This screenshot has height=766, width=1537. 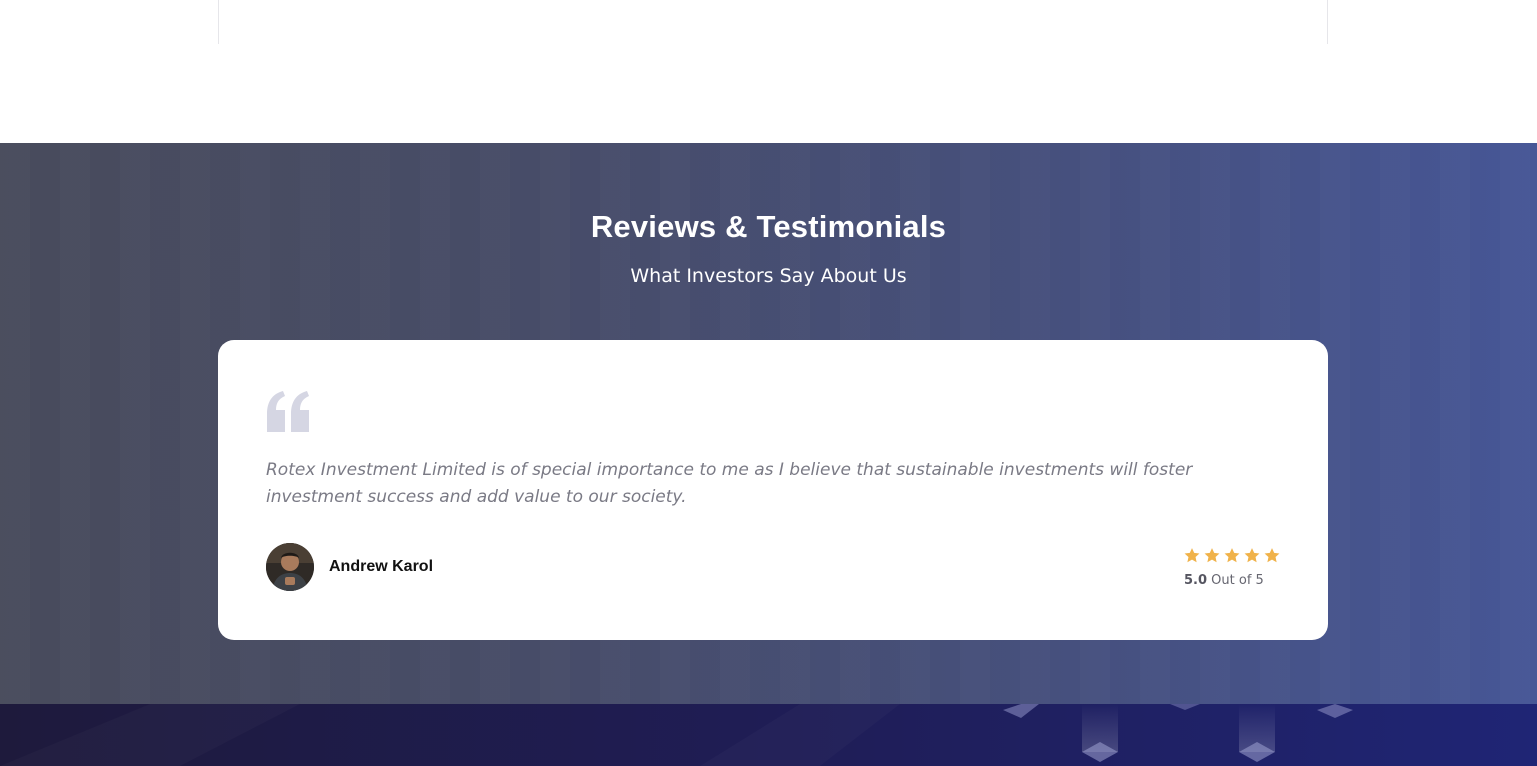 What do you see at coordinates (290, 567) in the screenshot?
I see `avatar` at bounding box center [290, 567].